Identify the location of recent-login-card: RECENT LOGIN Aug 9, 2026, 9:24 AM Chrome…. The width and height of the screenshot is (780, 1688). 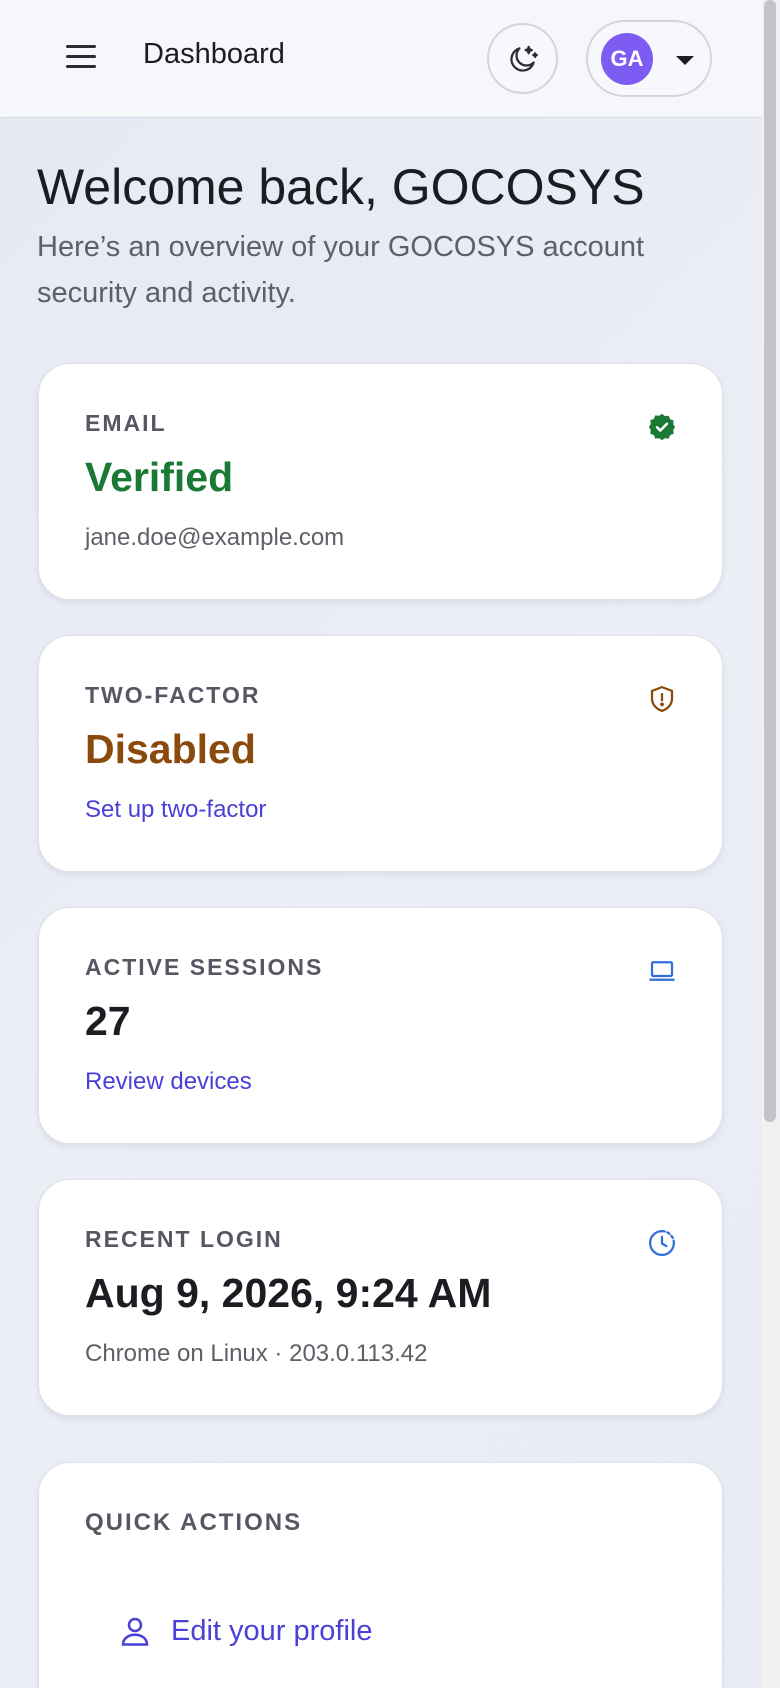
(380, 1297).